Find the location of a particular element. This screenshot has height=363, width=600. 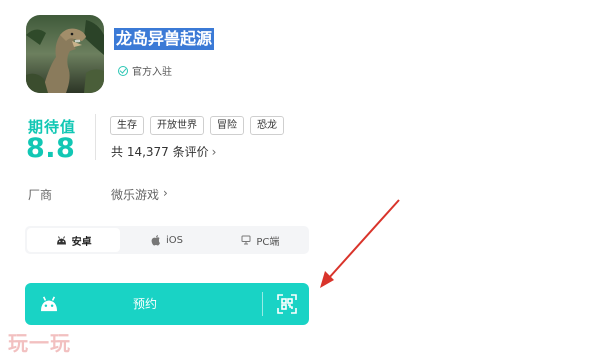

tag-list: 生存 开放世界 冒险 恐龙 is located at coordinates (197, 125).